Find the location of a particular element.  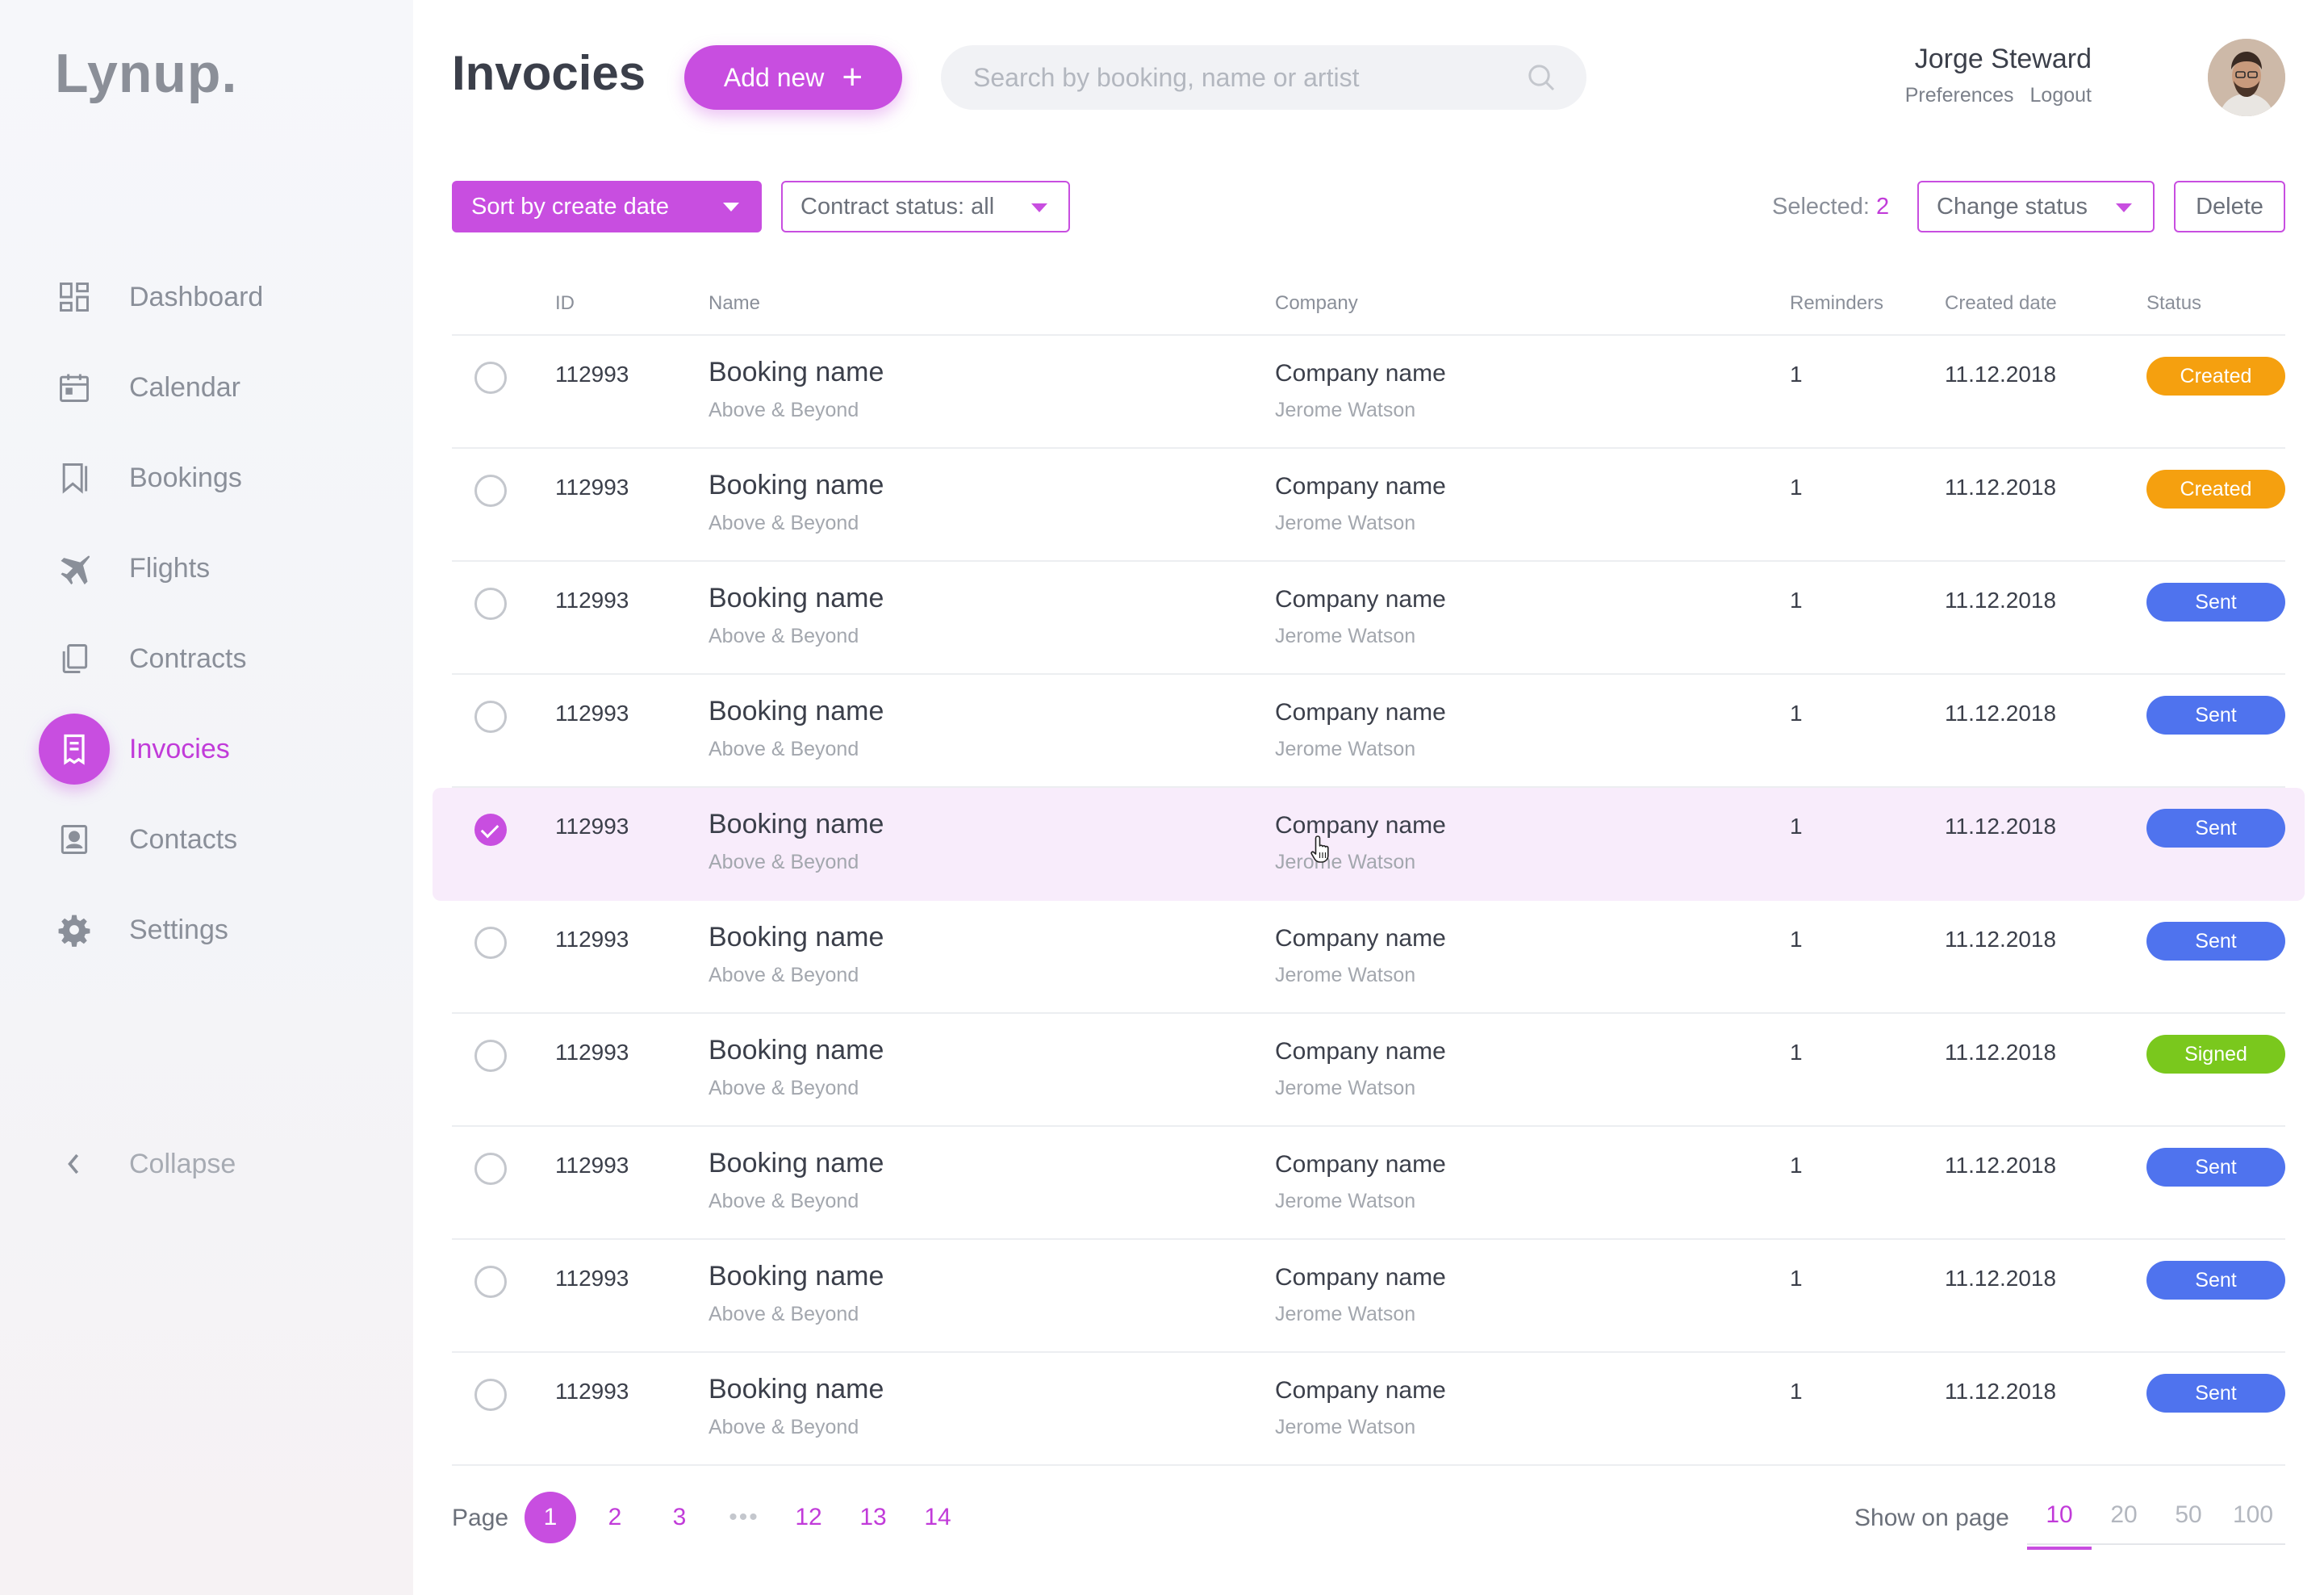

change-status-dropdown: Change status is located at coordinates (2036, 206).